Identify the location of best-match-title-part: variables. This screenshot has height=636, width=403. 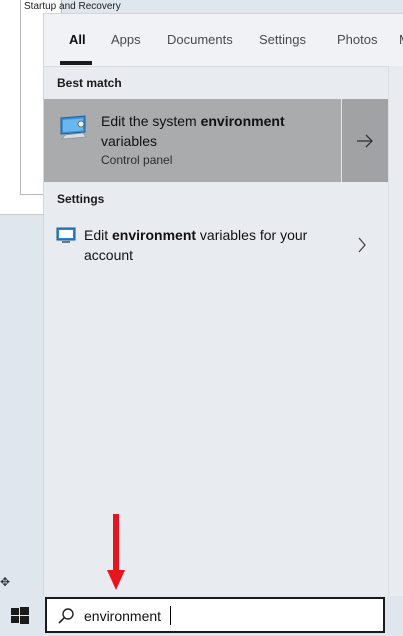
(129, 141).